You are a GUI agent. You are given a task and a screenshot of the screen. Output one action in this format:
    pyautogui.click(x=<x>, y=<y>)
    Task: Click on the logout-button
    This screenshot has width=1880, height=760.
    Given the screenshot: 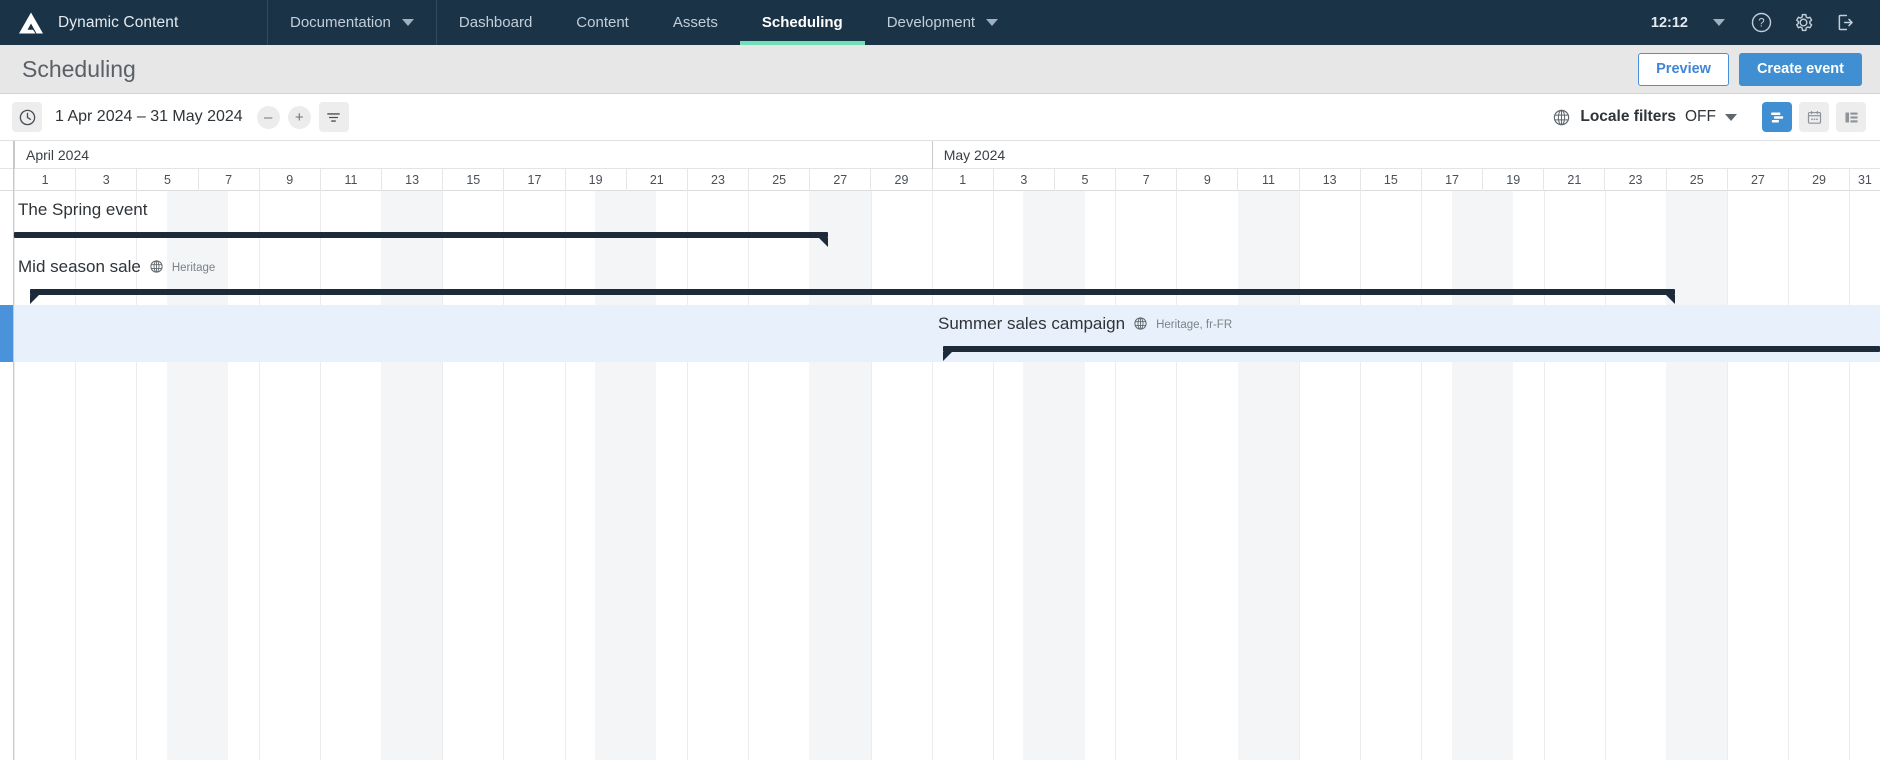 What is the action you would take?
    pyautogui.click(x=1845, y=22)
    